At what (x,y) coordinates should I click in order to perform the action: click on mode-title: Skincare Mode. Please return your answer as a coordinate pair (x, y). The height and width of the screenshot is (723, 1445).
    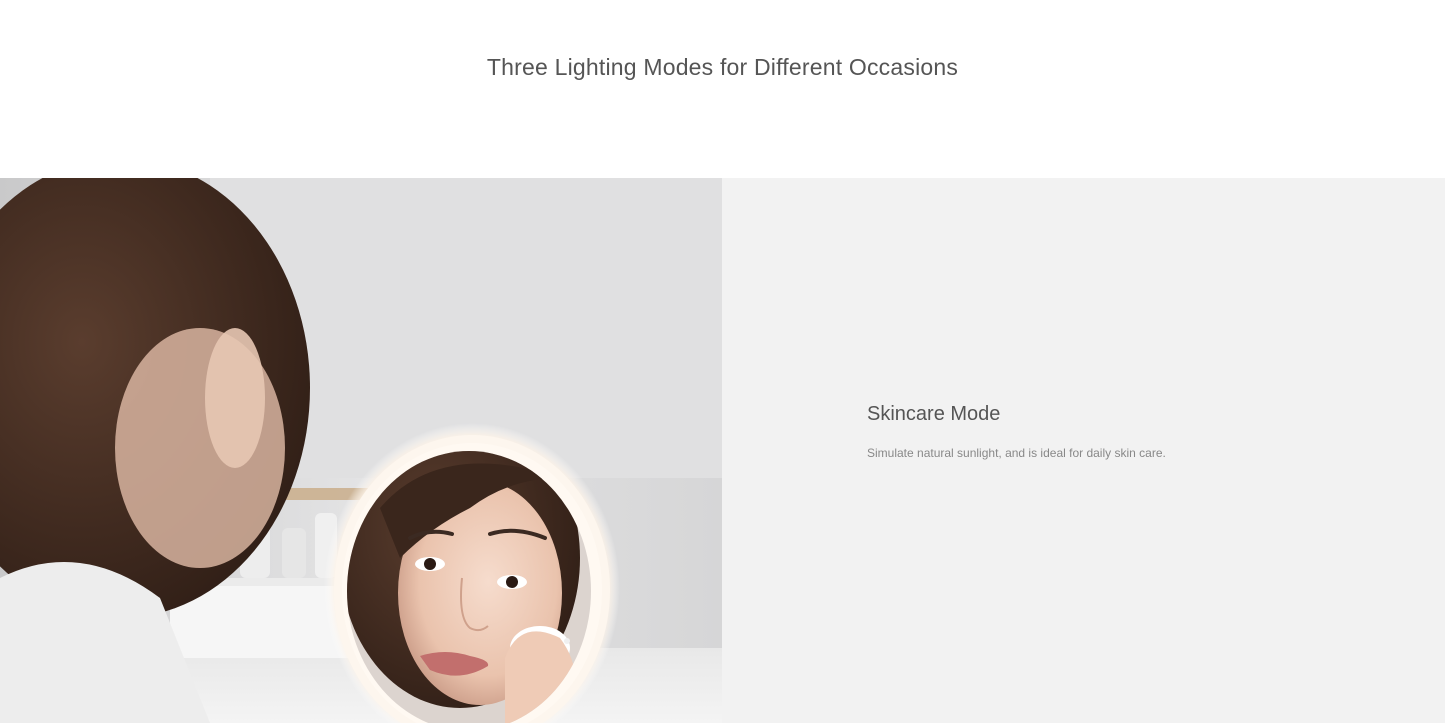
    Looking at the image, I should click on (934, 414).